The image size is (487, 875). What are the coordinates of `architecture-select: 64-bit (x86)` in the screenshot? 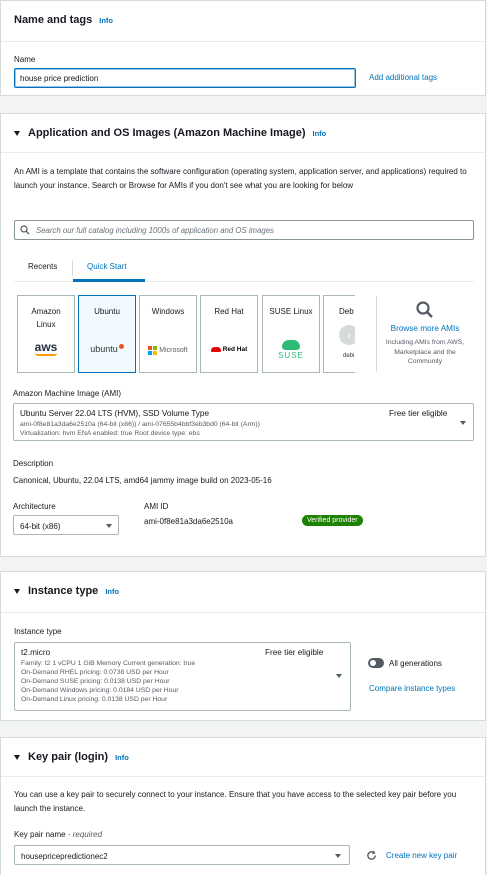 It's located at (66, 525).